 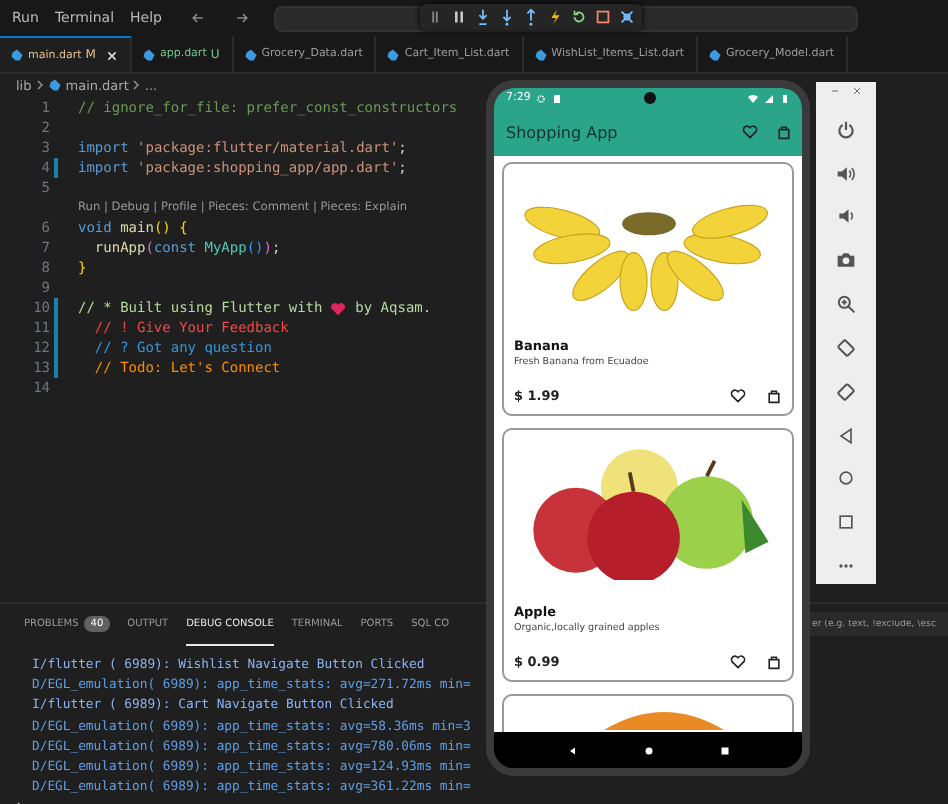 I want to click on app-title: Shopping App, so click(x=563, y=132).